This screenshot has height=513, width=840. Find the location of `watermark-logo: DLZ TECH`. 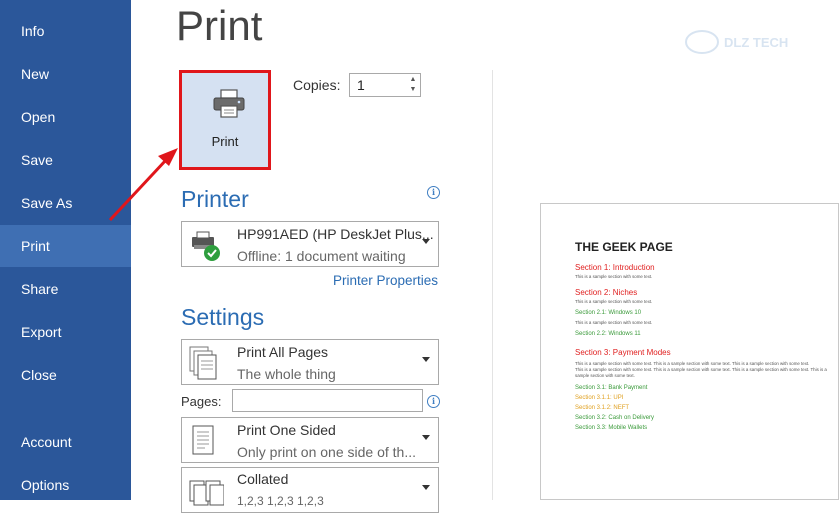

watermark-logo: DLZ TECH is located at coordinates (736, 42).